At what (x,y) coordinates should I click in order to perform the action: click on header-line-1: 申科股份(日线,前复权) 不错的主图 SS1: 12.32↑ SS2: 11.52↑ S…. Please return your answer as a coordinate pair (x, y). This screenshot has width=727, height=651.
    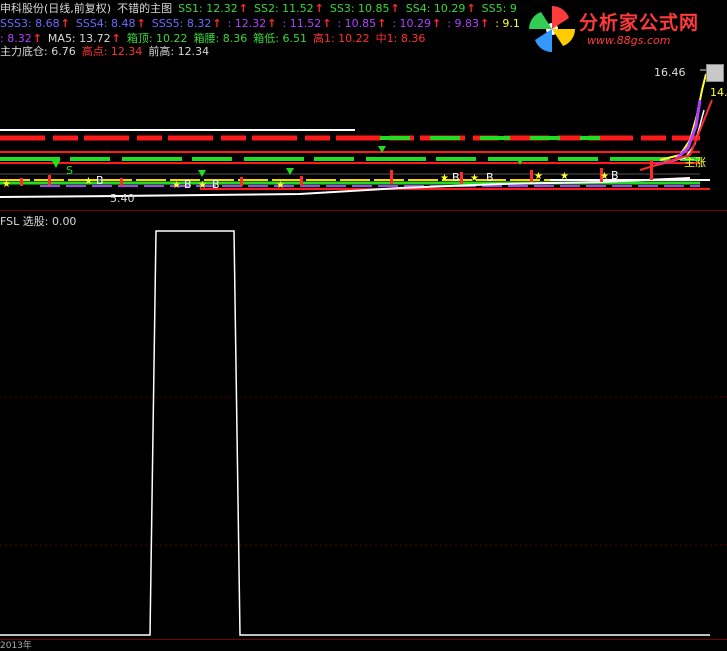
    Looking at the image, I should click on (261, 9).